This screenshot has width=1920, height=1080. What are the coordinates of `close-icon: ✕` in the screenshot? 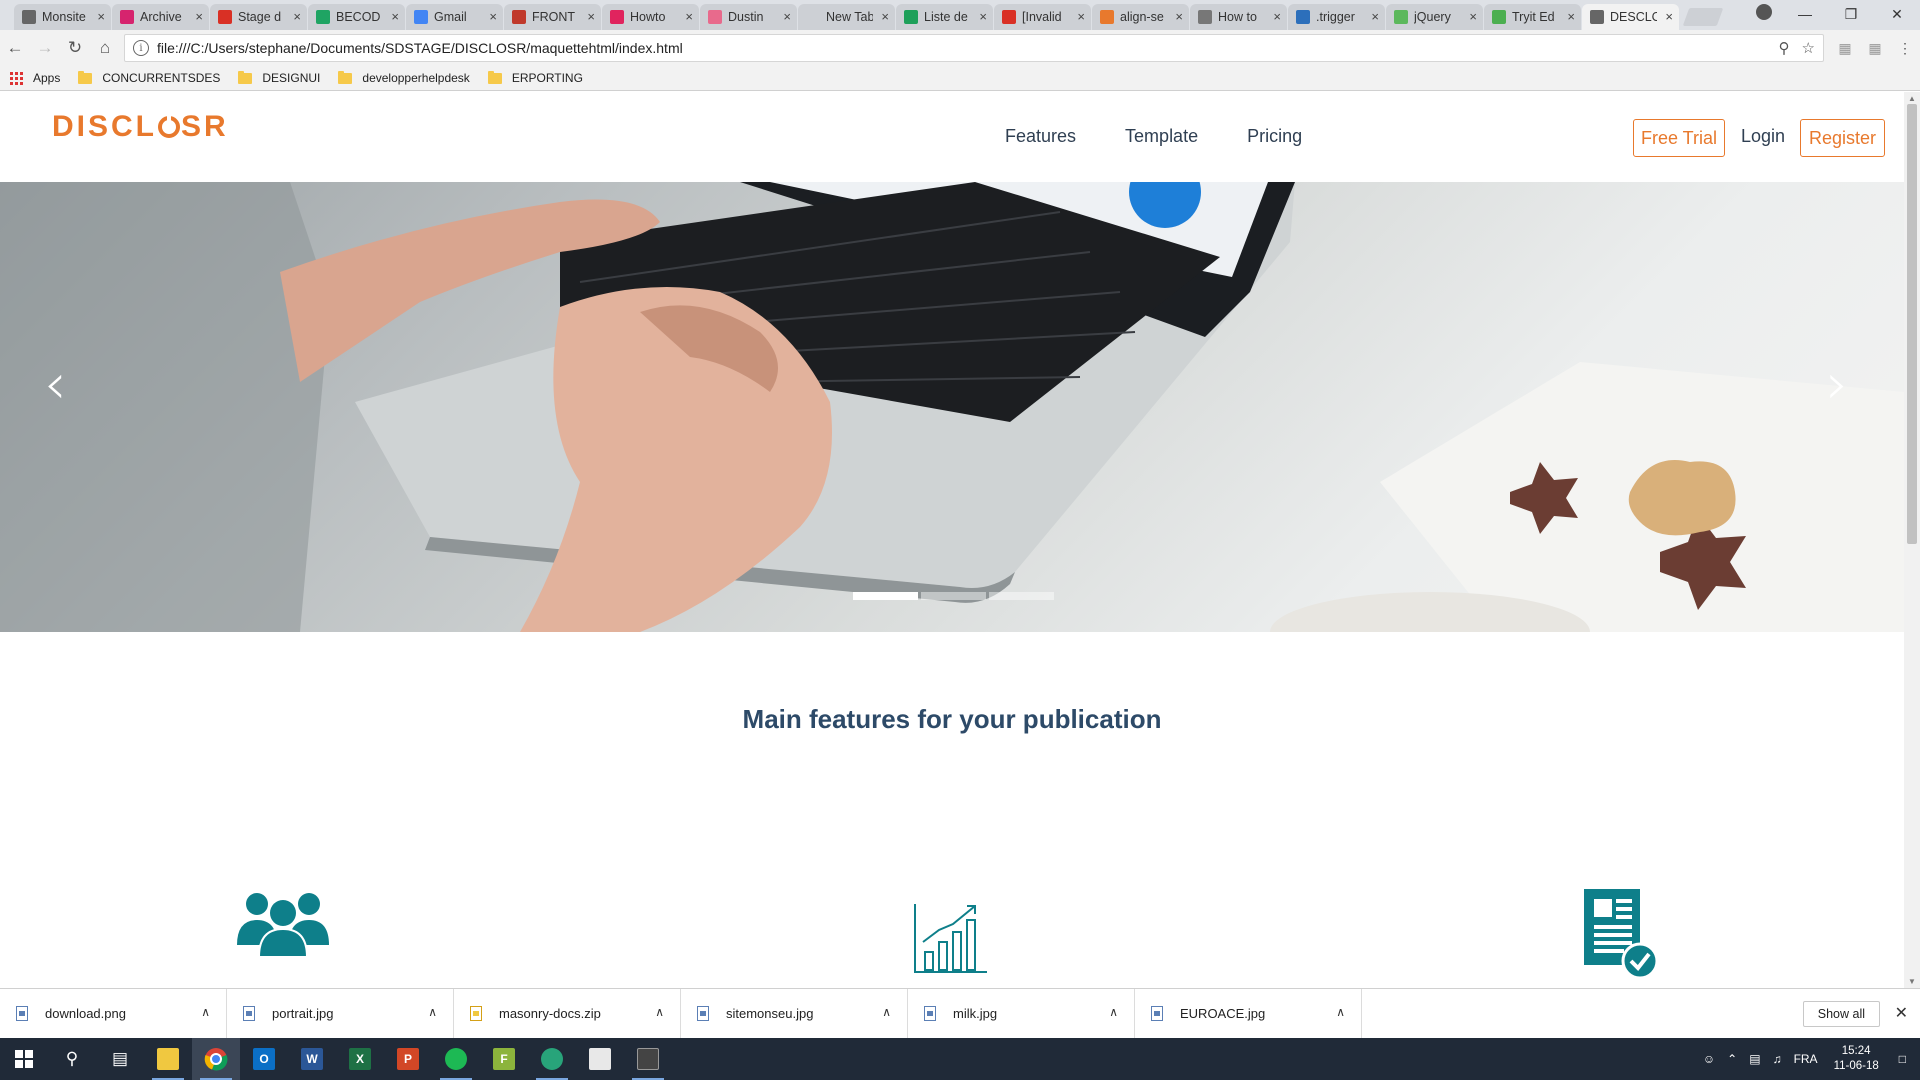 It's located at (1901, 1013).